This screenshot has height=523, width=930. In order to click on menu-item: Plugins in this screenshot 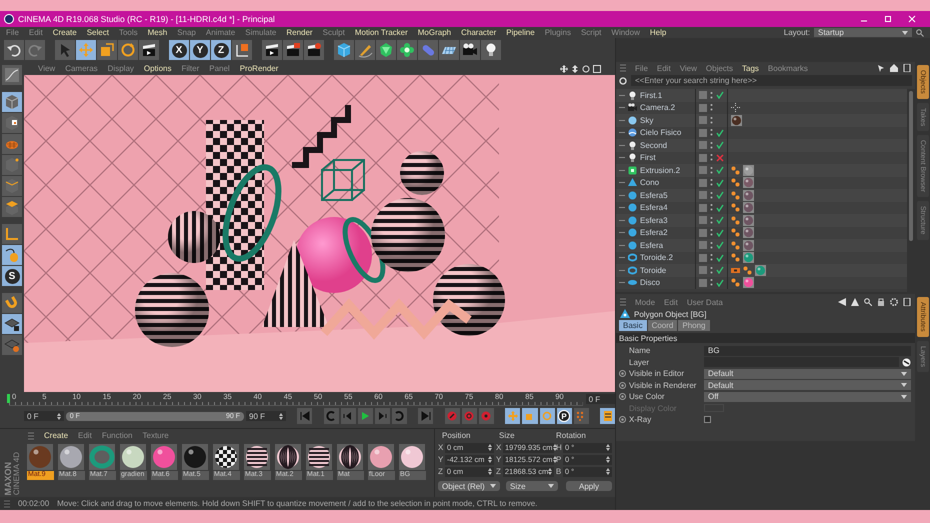, I will do `click(557, 32)`.